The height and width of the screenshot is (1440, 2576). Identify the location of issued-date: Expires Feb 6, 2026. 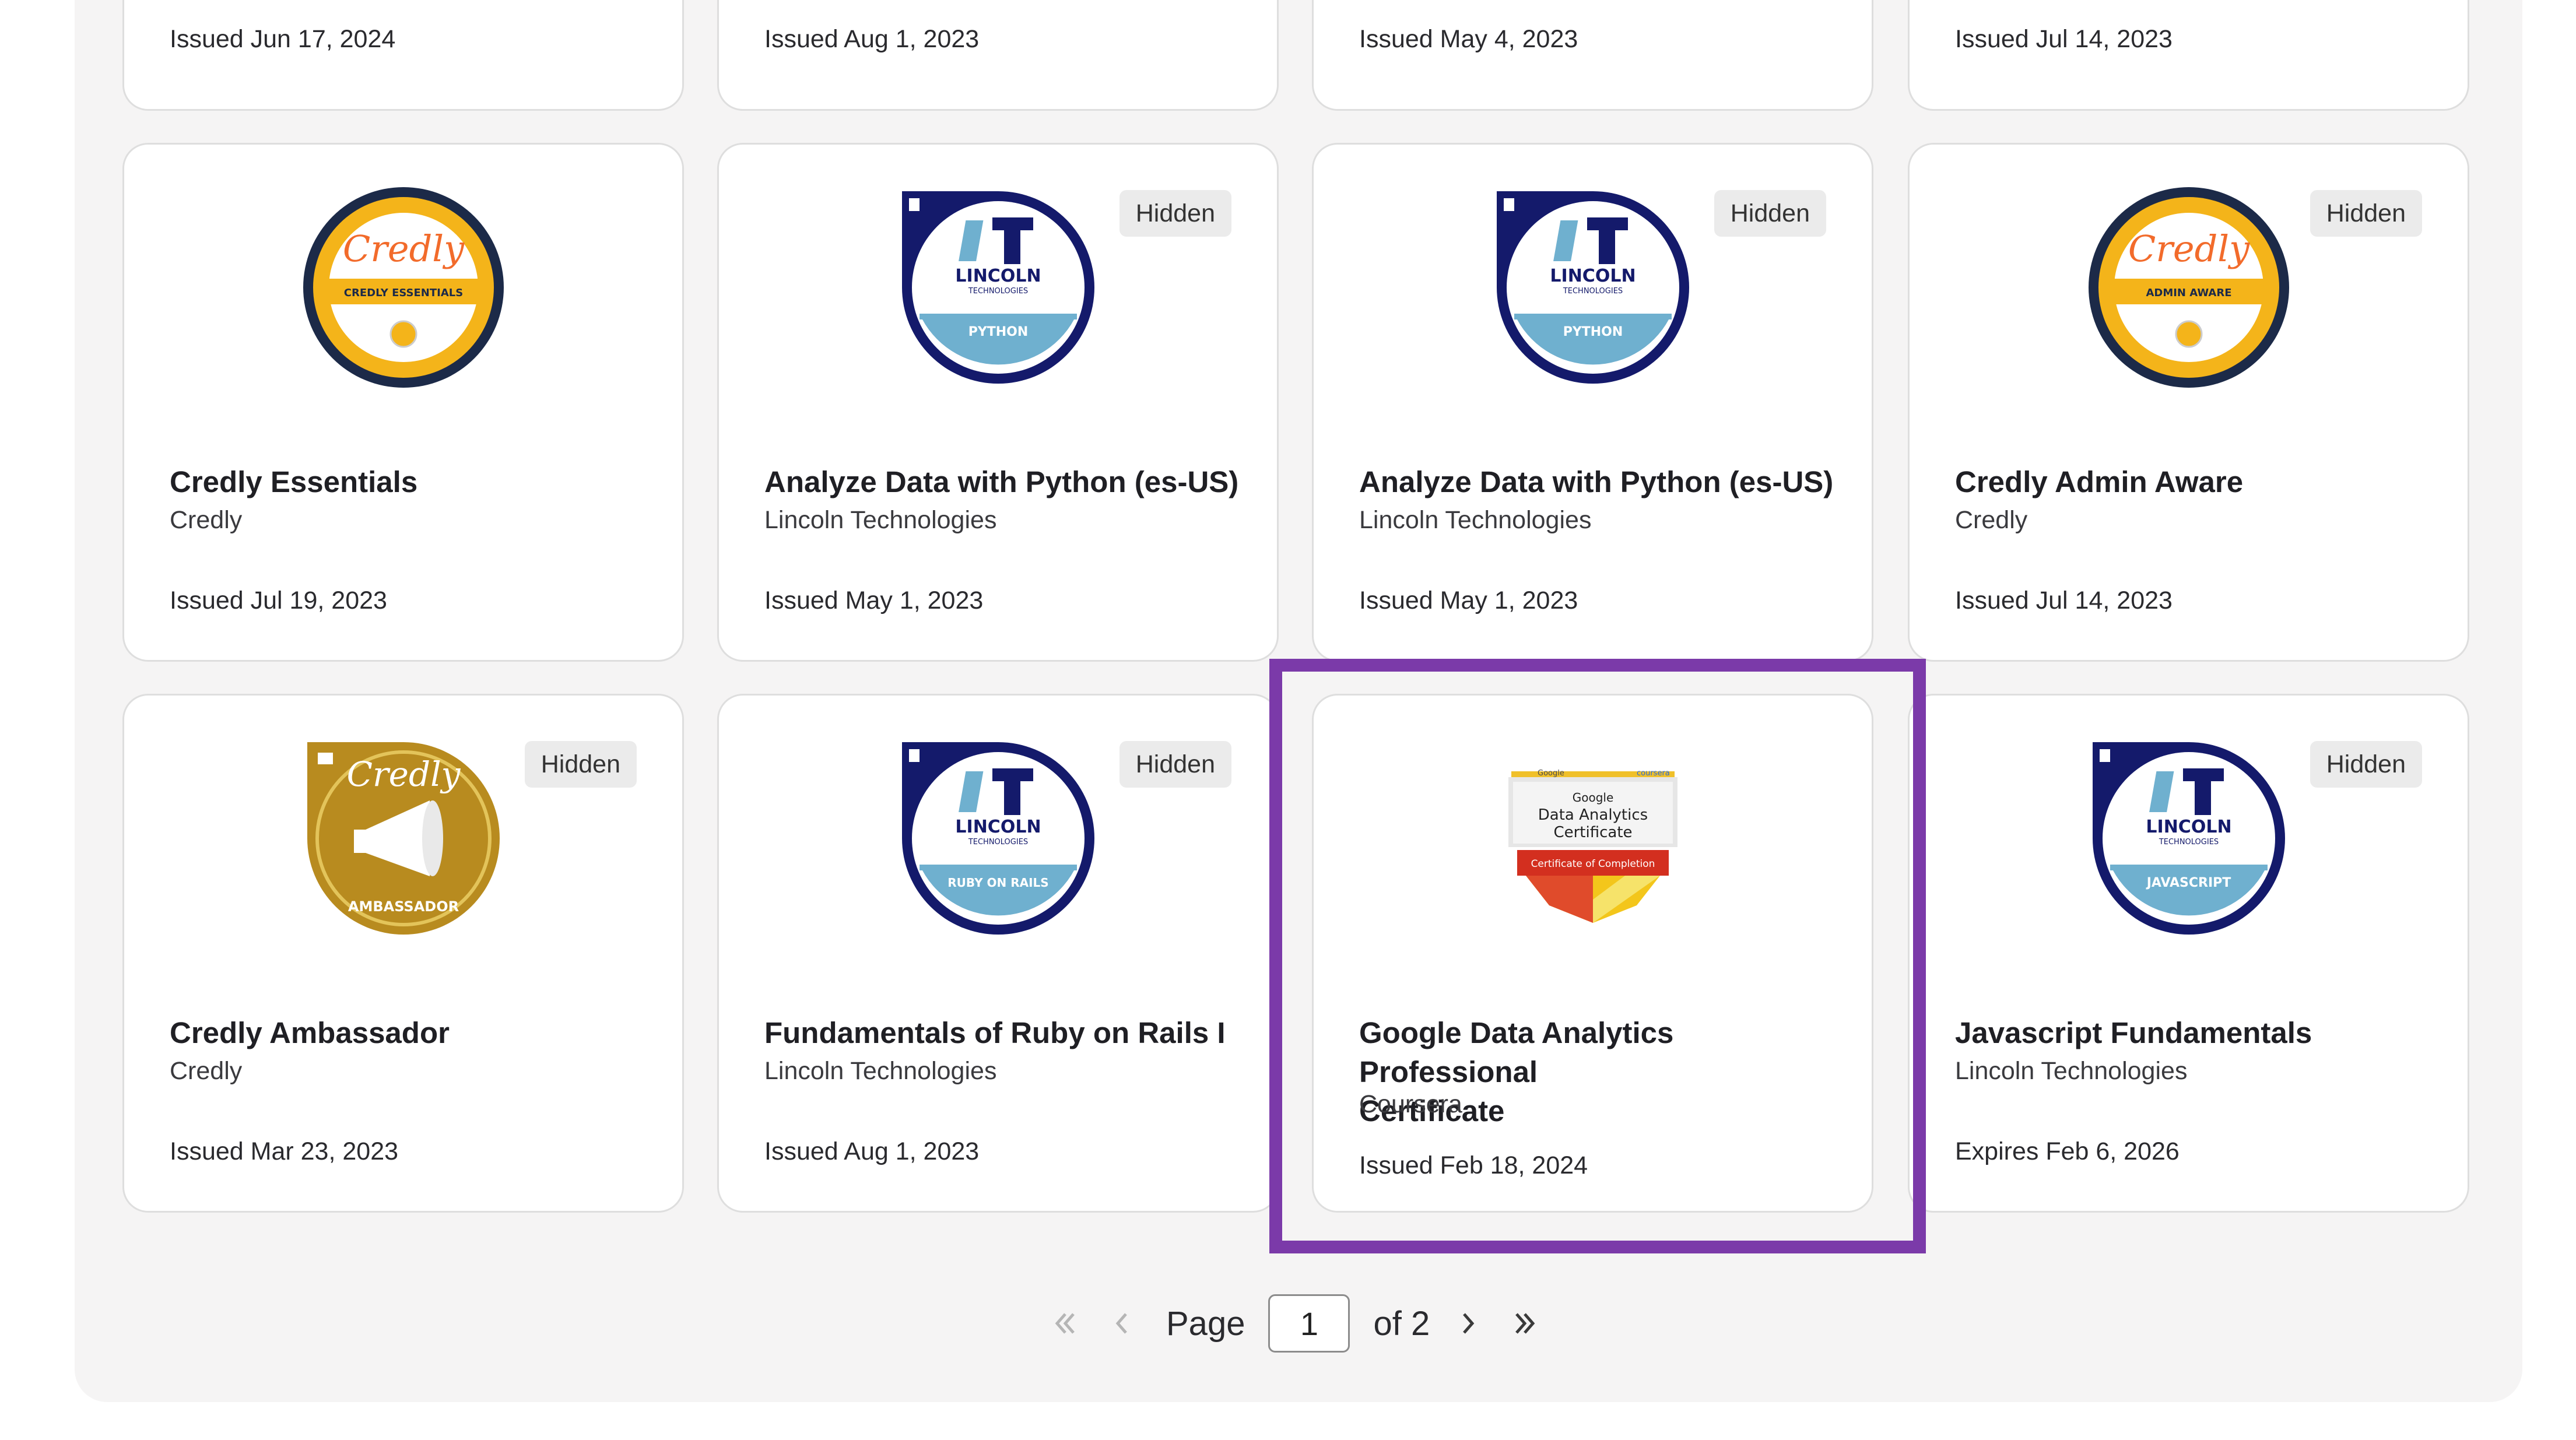
(2067, 1151).